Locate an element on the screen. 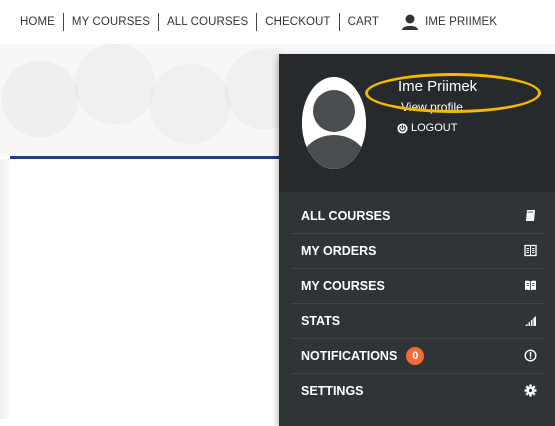 This screenshot has height=426, width=555. alert-icon is located at coordinates (530, 355).